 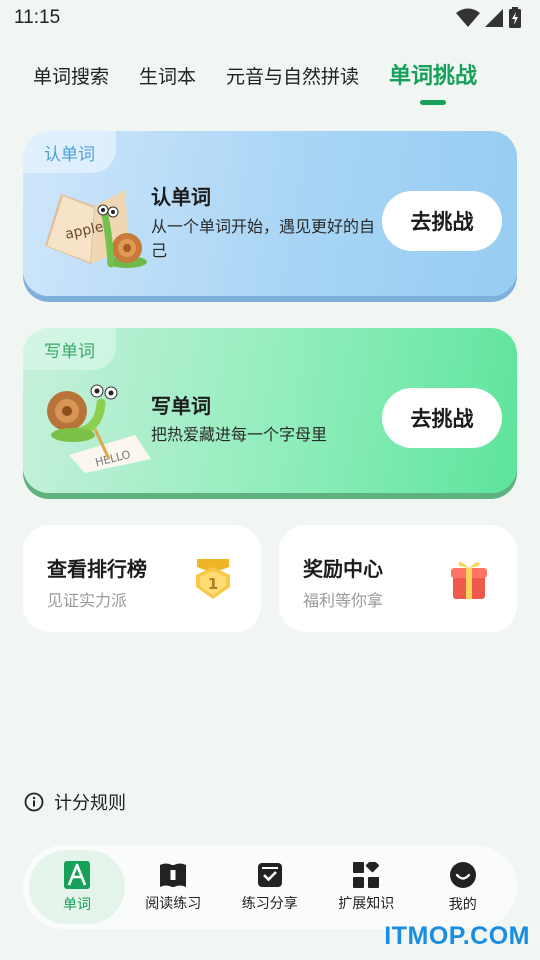 What do you see at coordinates (343, 569) in the screenshot?
I see `feature-title: 奖励中心` at bounding box center [343, 569].